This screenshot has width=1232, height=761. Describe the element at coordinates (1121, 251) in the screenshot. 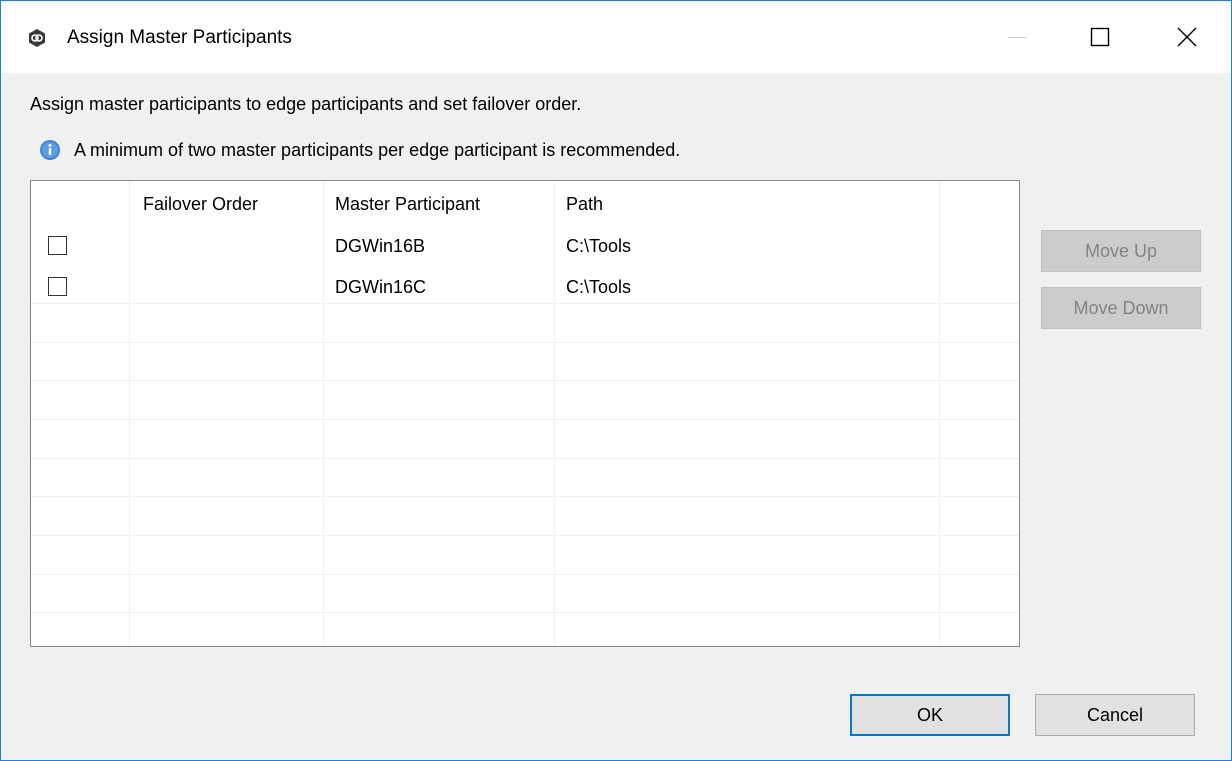

I see `move-up-button: Move Up` at that location.